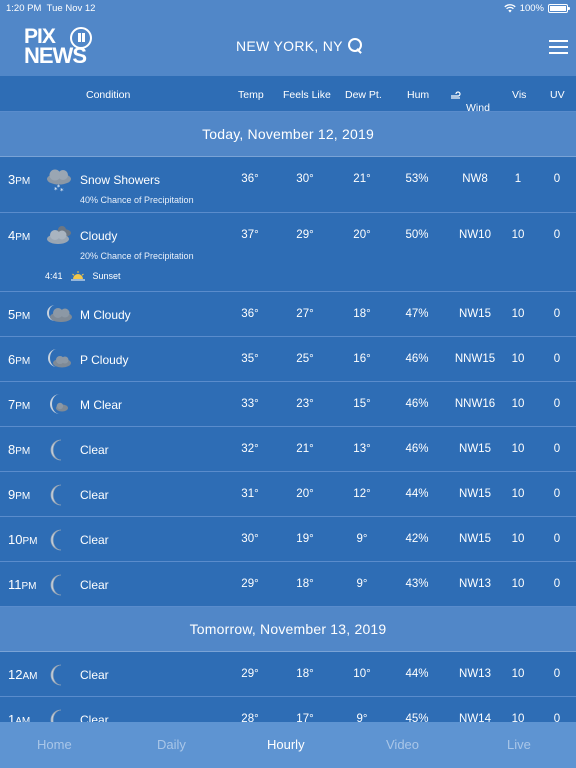 The height and width of the screenshot is (768, 576). What do you see at coordinates (559, 8) in the screenshot?
I see `battery-icon` at bounding box center [559, 8].